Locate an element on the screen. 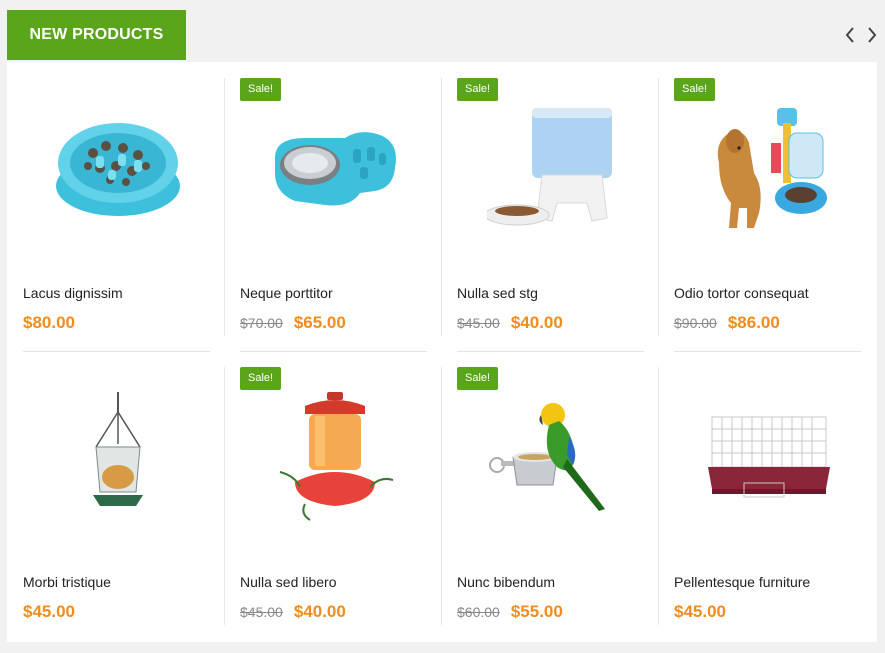 The height and width of the screenshot is (653, 885). price-block: $60.00 $55.00 is located at coordinates (510, 612).